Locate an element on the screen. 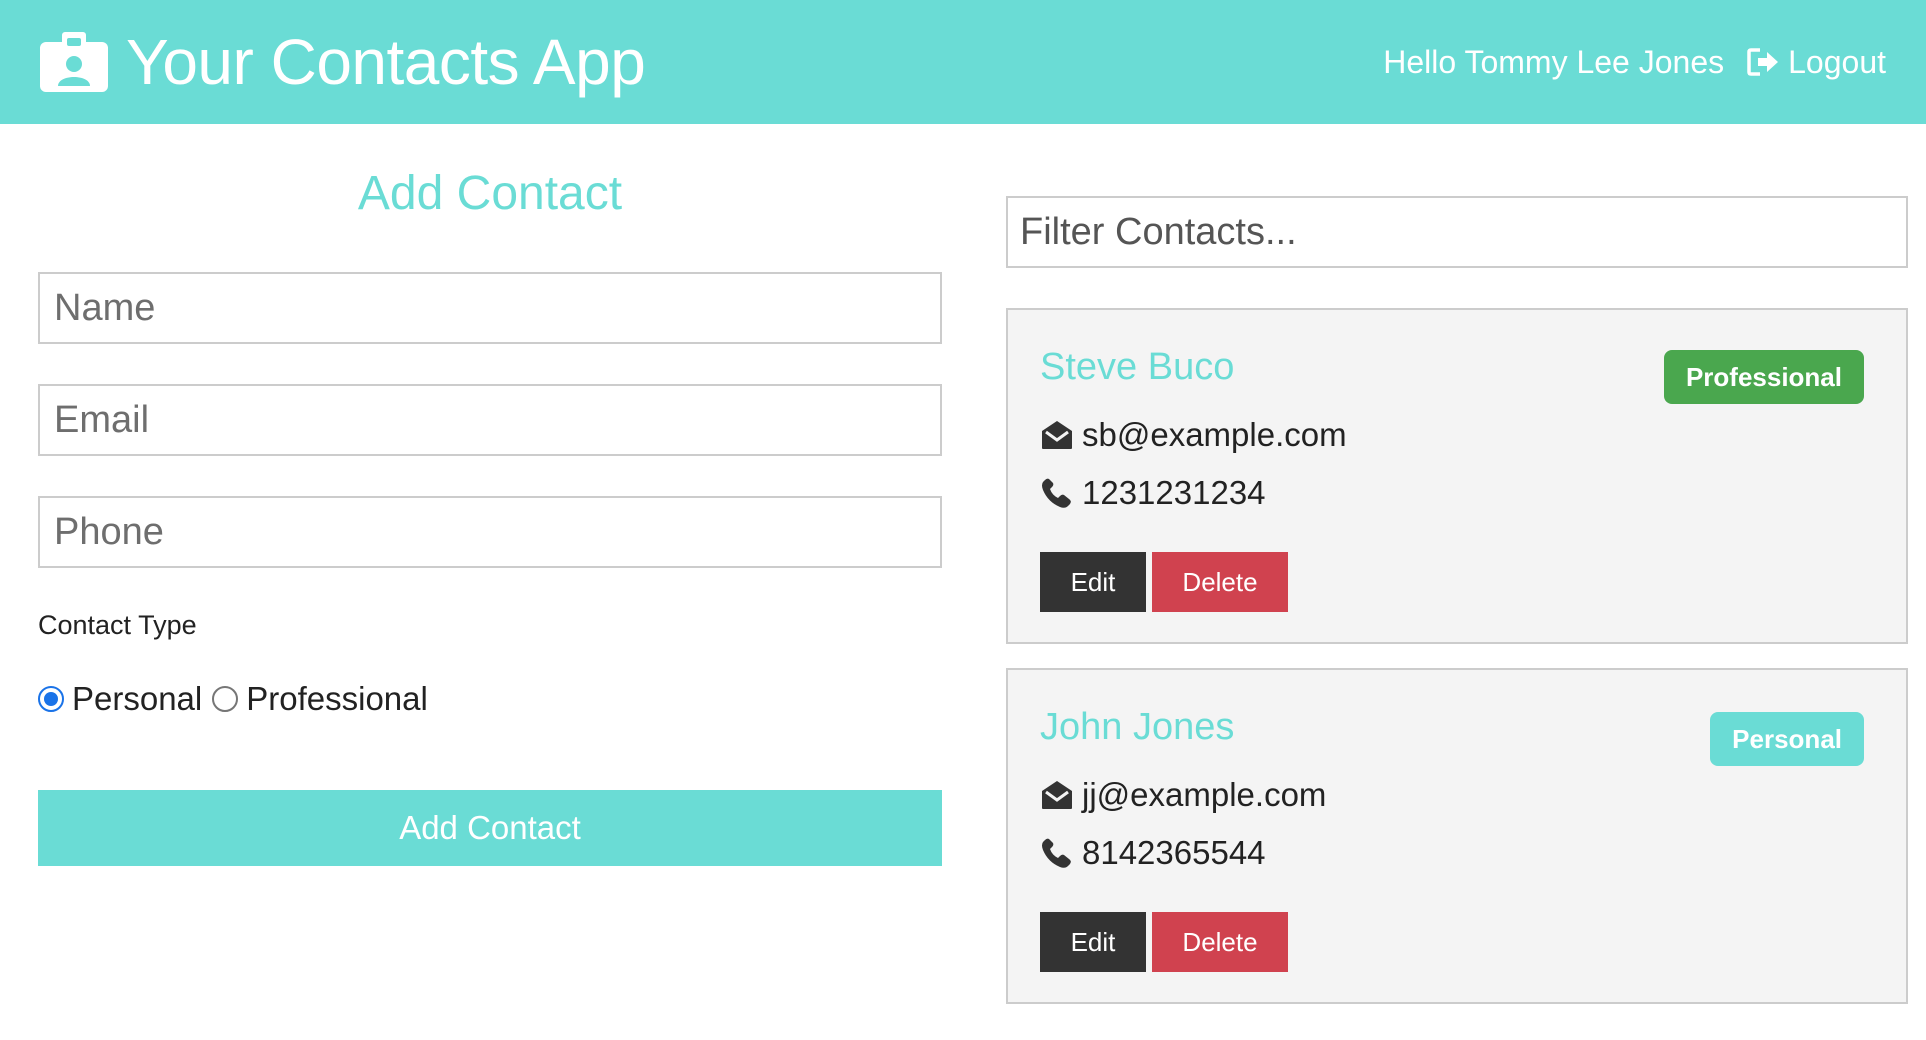 The height and width of the screenshot is (1040, 1926). contact-type-label: Contact Type is located at coordinates (117, 625).